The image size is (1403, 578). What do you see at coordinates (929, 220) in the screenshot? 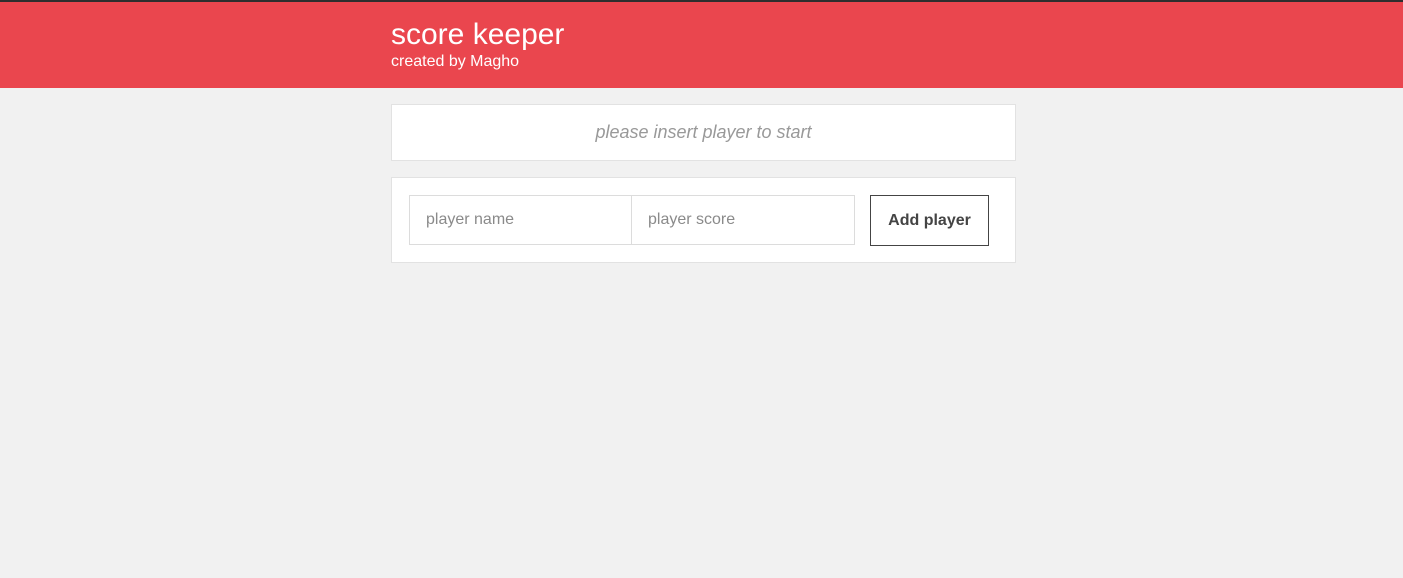
I see `add-player-button: Add player` at bounding box center [929, 220].